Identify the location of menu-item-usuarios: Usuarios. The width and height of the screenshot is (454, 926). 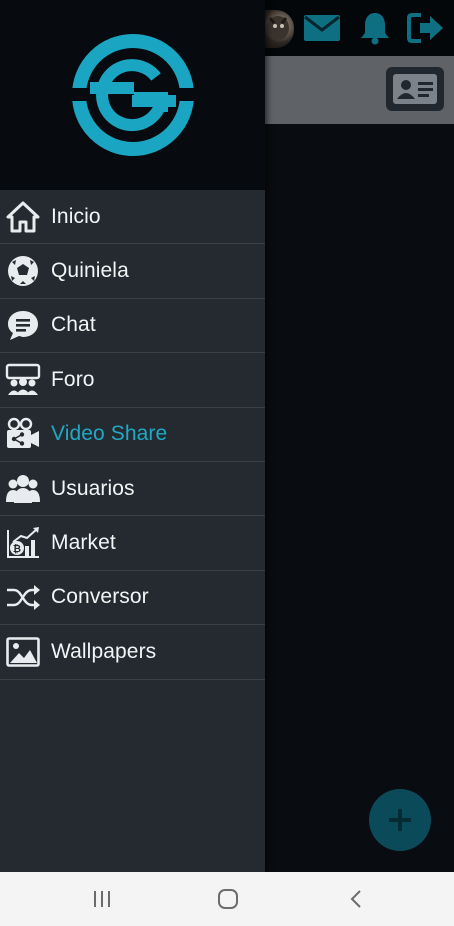
(132, 489).